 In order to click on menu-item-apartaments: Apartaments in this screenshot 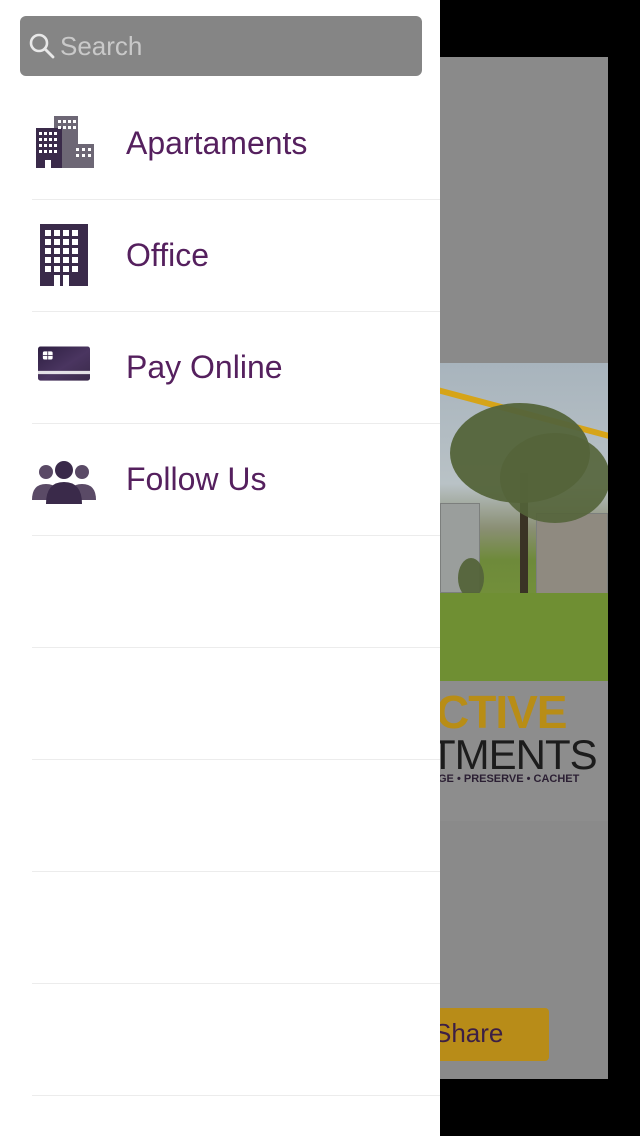, I will do `click(220, 144)`.